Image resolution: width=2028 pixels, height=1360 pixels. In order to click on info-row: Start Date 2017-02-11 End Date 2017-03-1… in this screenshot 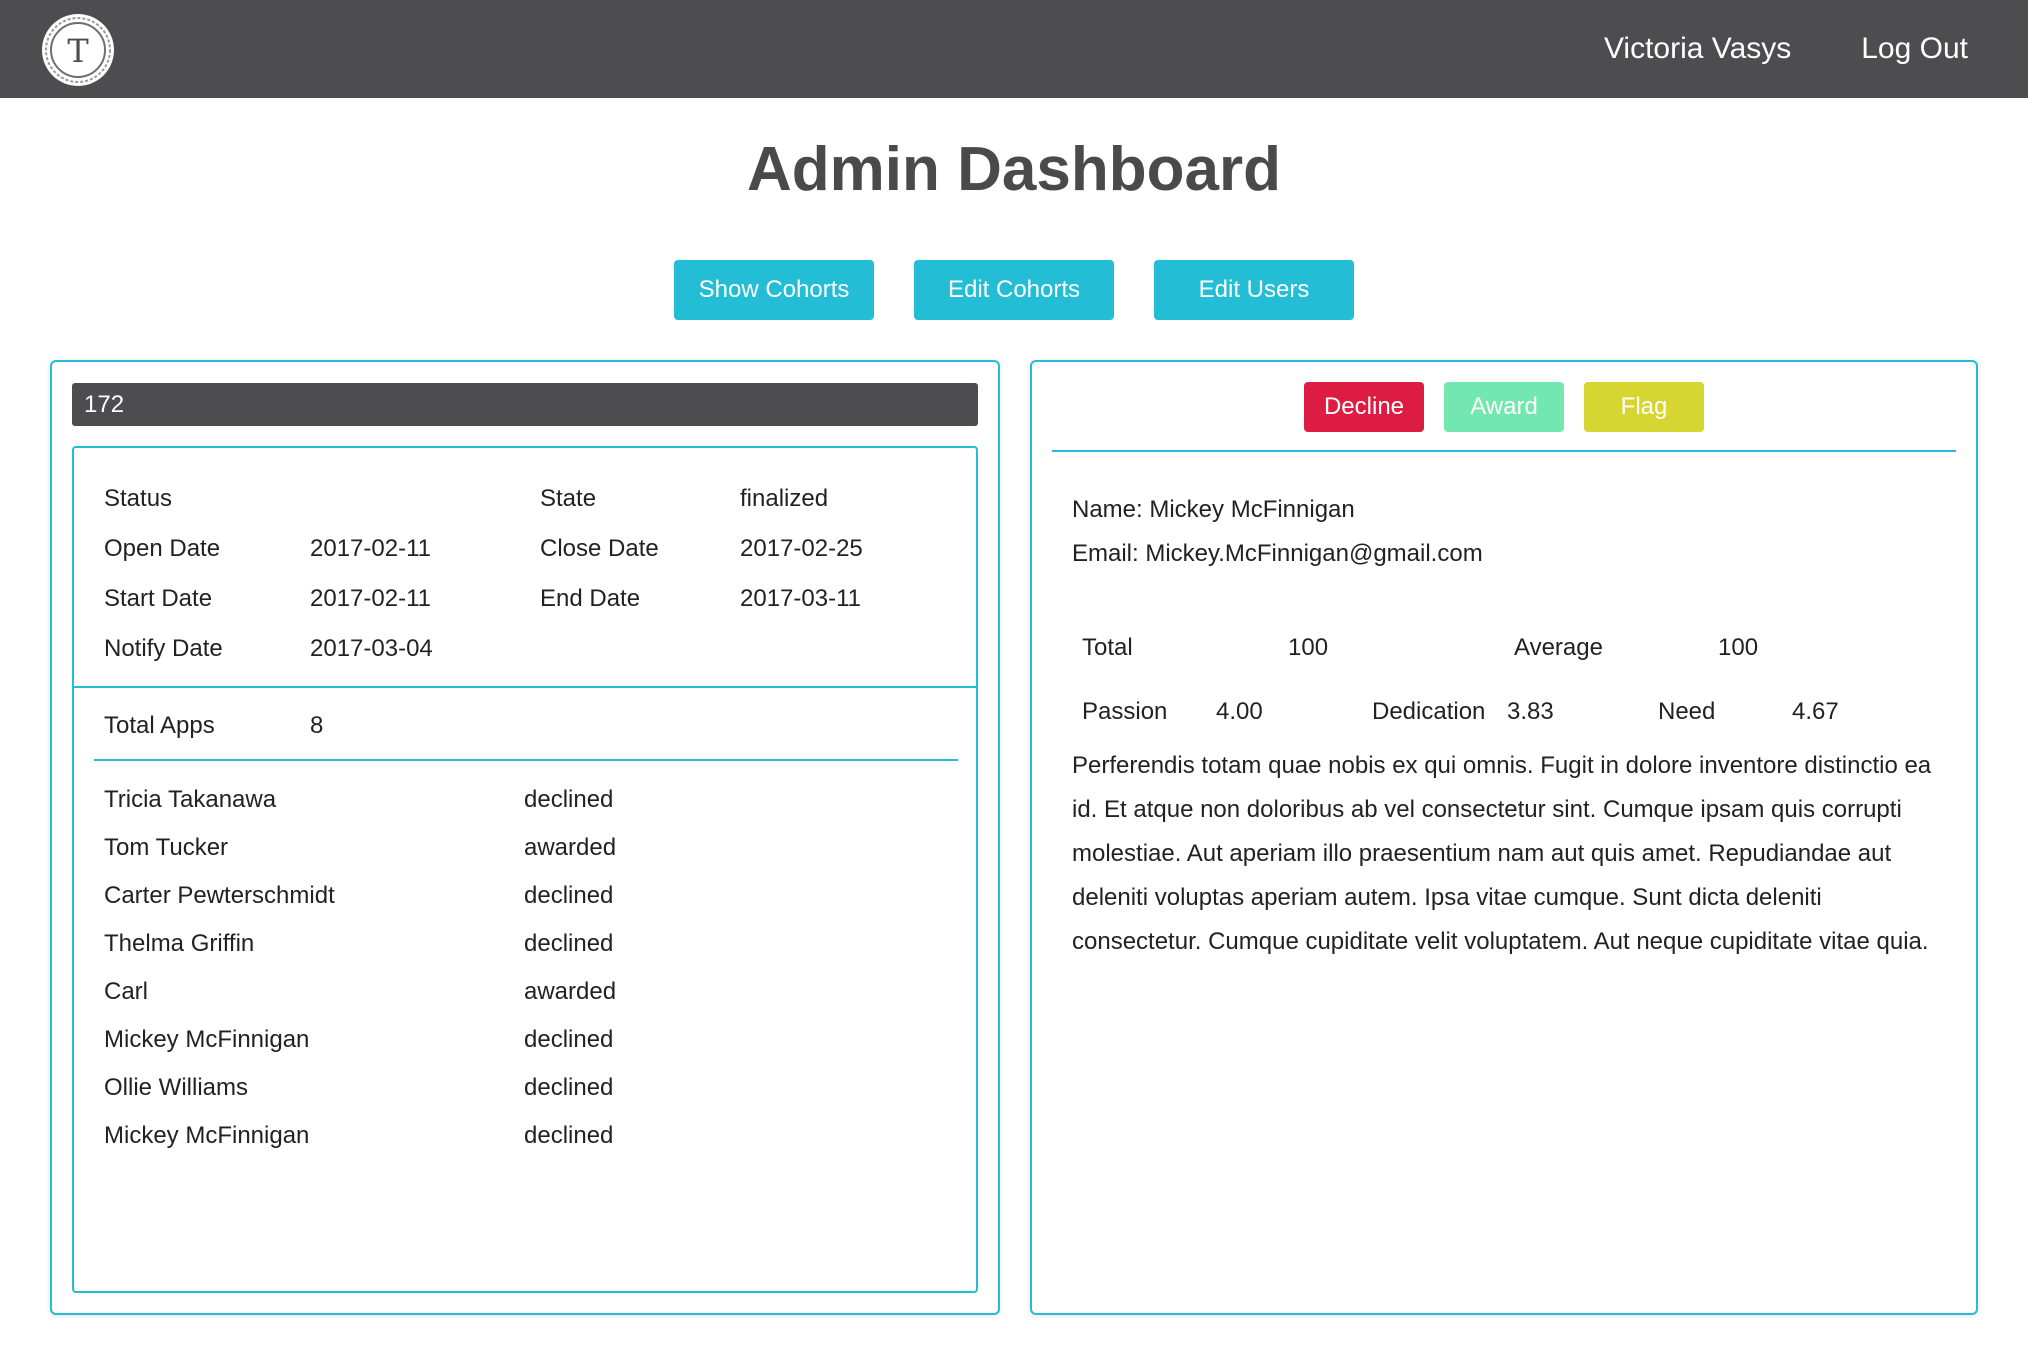, I will do `click(524, 599)`.